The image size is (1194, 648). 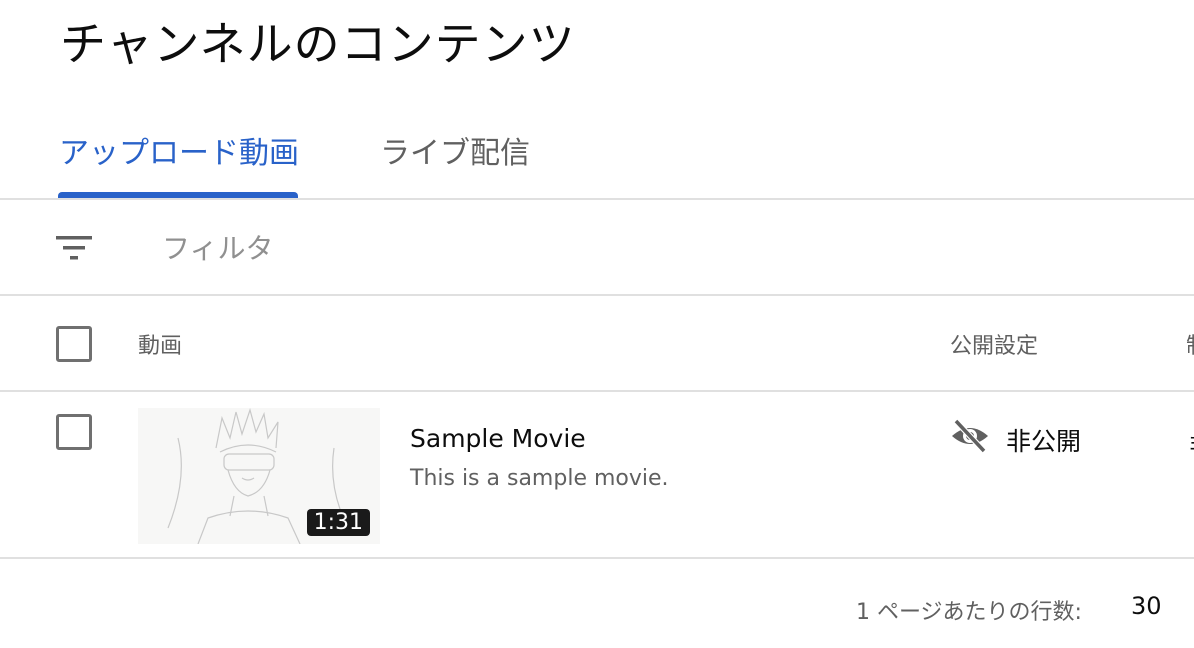 I want to click on truncated-cell: ⁠‌ョ, so click(x=1190, y=440).